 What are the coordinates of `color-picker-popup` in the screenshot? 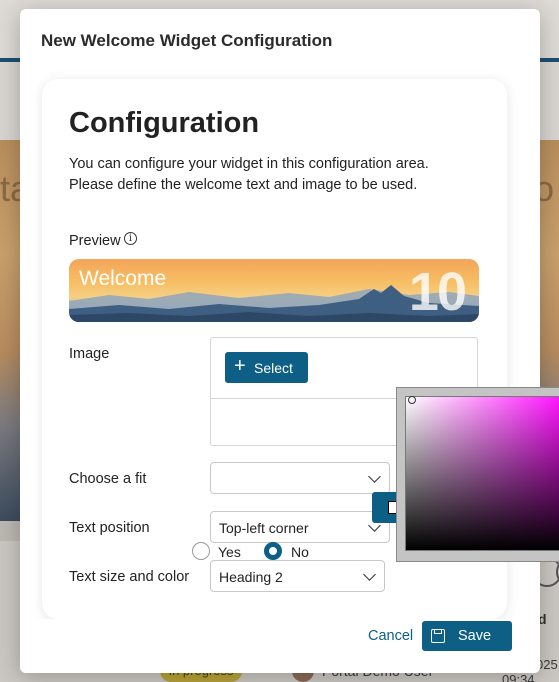 It's located at (477, 474).